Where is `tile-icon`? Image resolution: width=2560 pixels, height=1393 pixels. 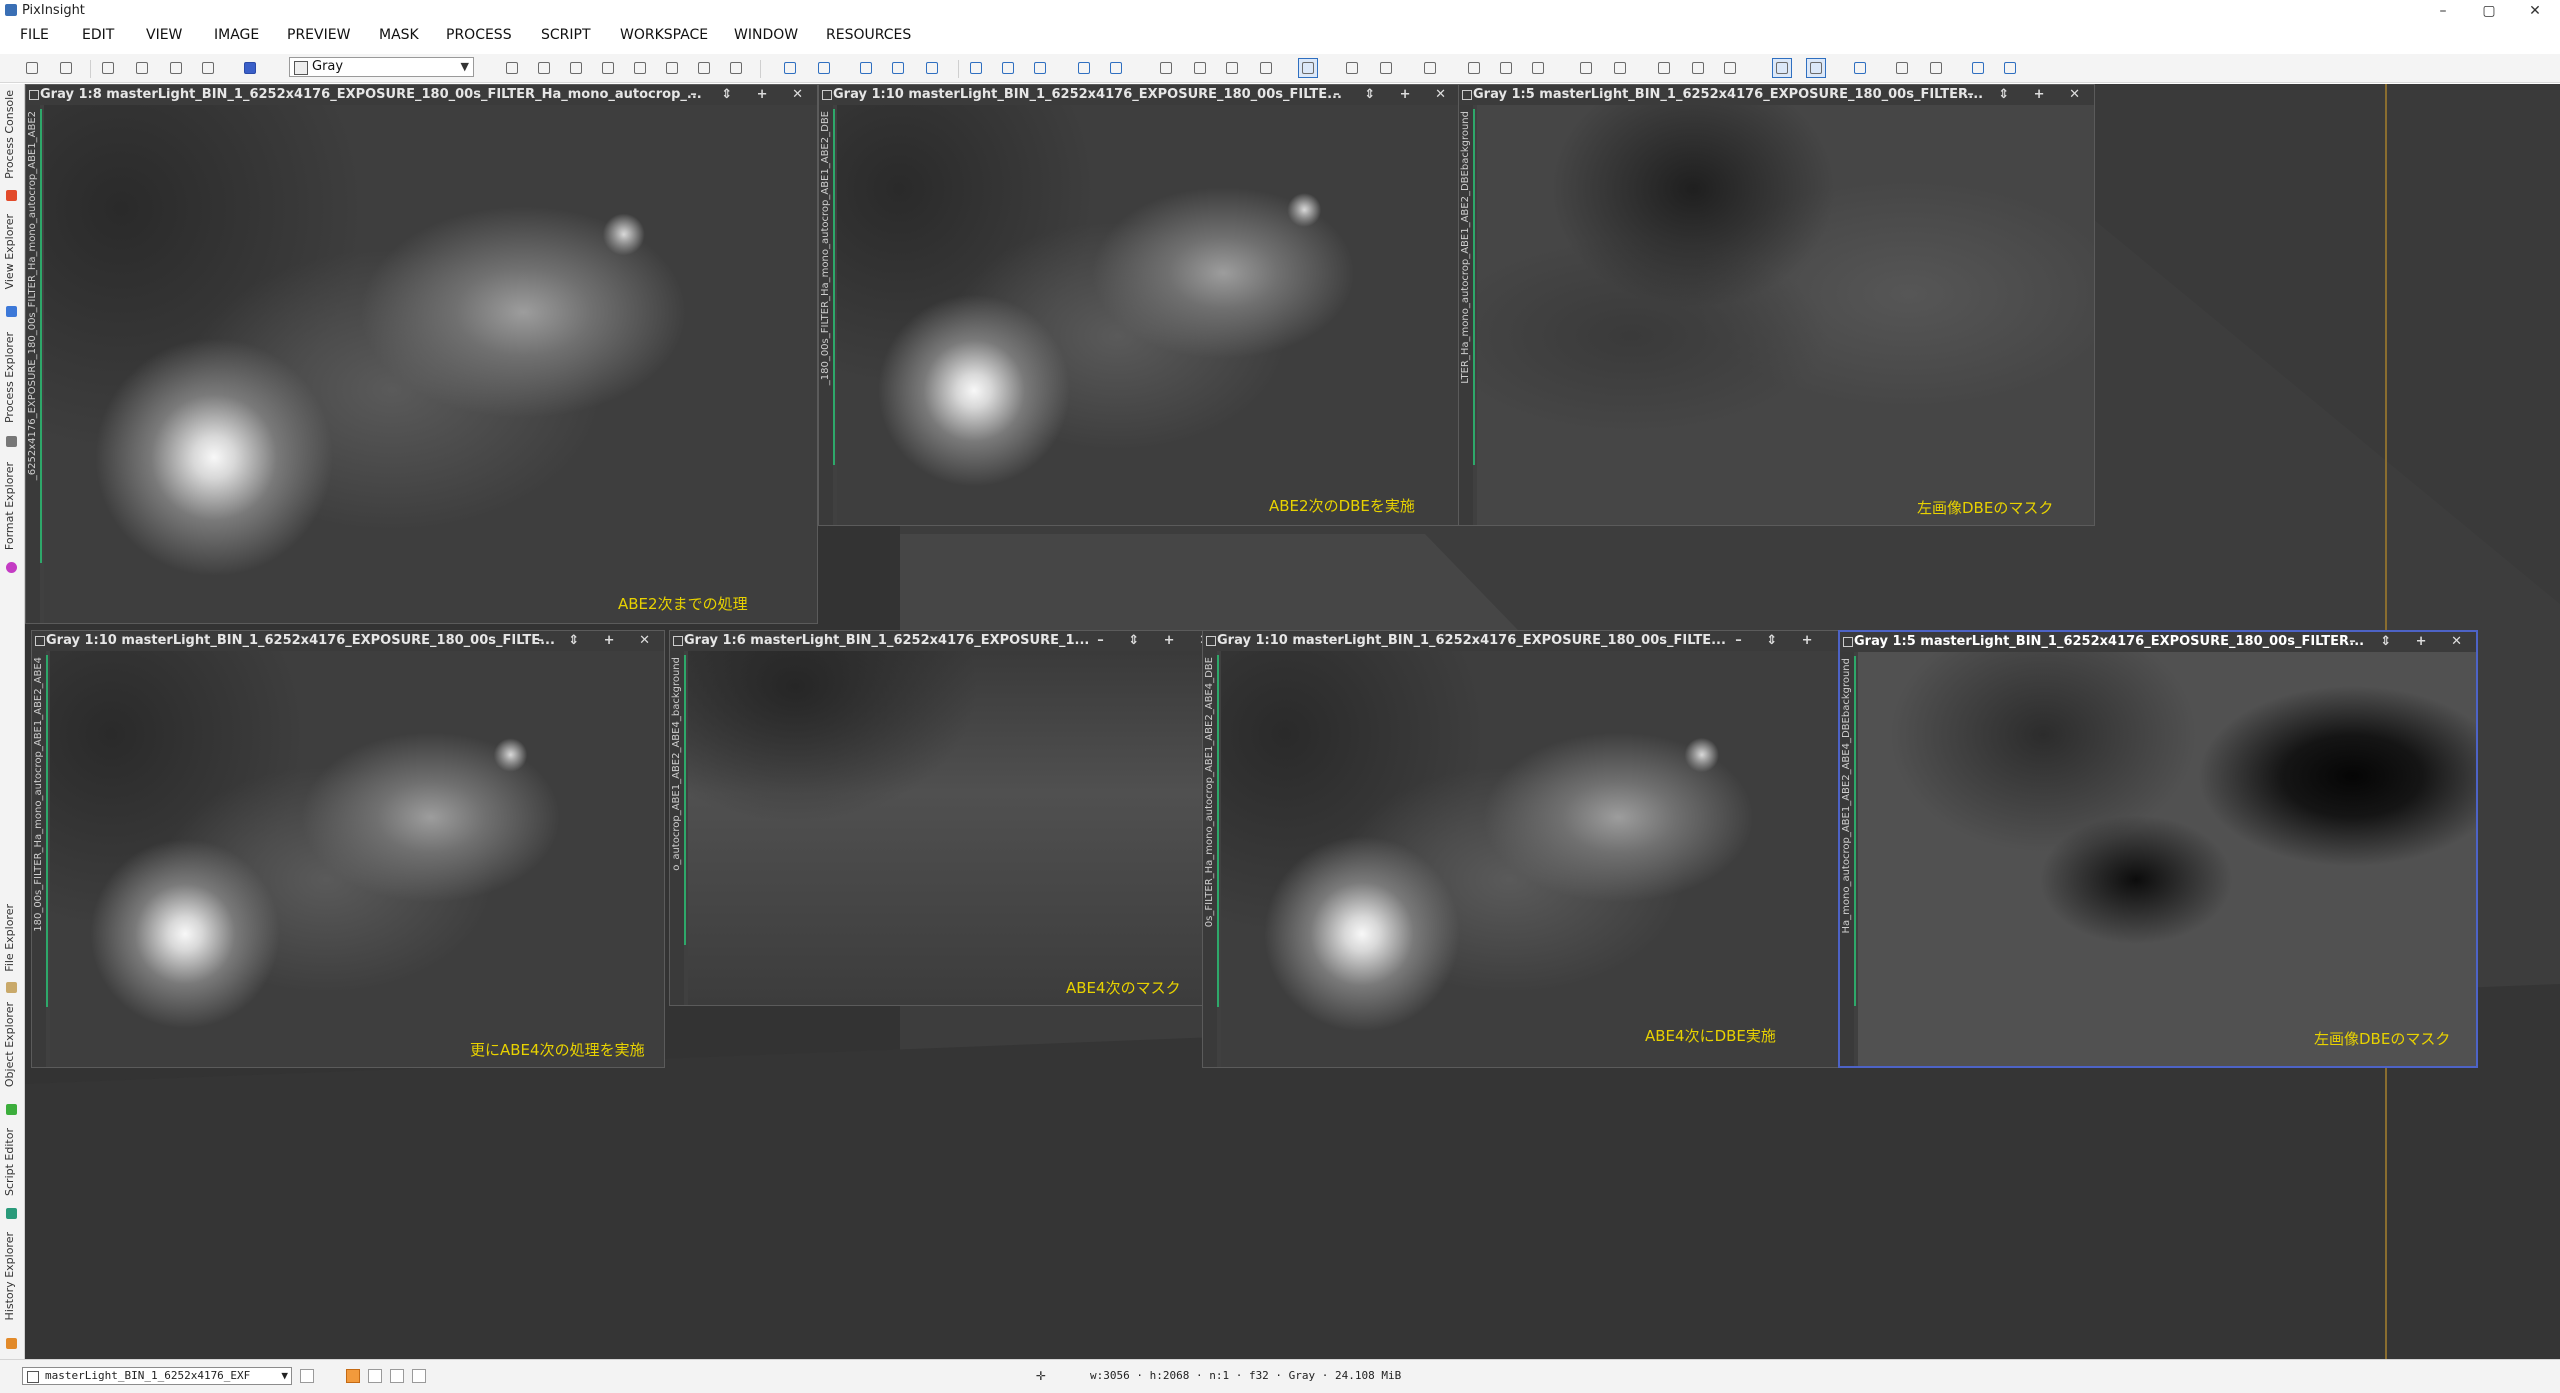 tile-icon is located at coordinates (1084, 68).